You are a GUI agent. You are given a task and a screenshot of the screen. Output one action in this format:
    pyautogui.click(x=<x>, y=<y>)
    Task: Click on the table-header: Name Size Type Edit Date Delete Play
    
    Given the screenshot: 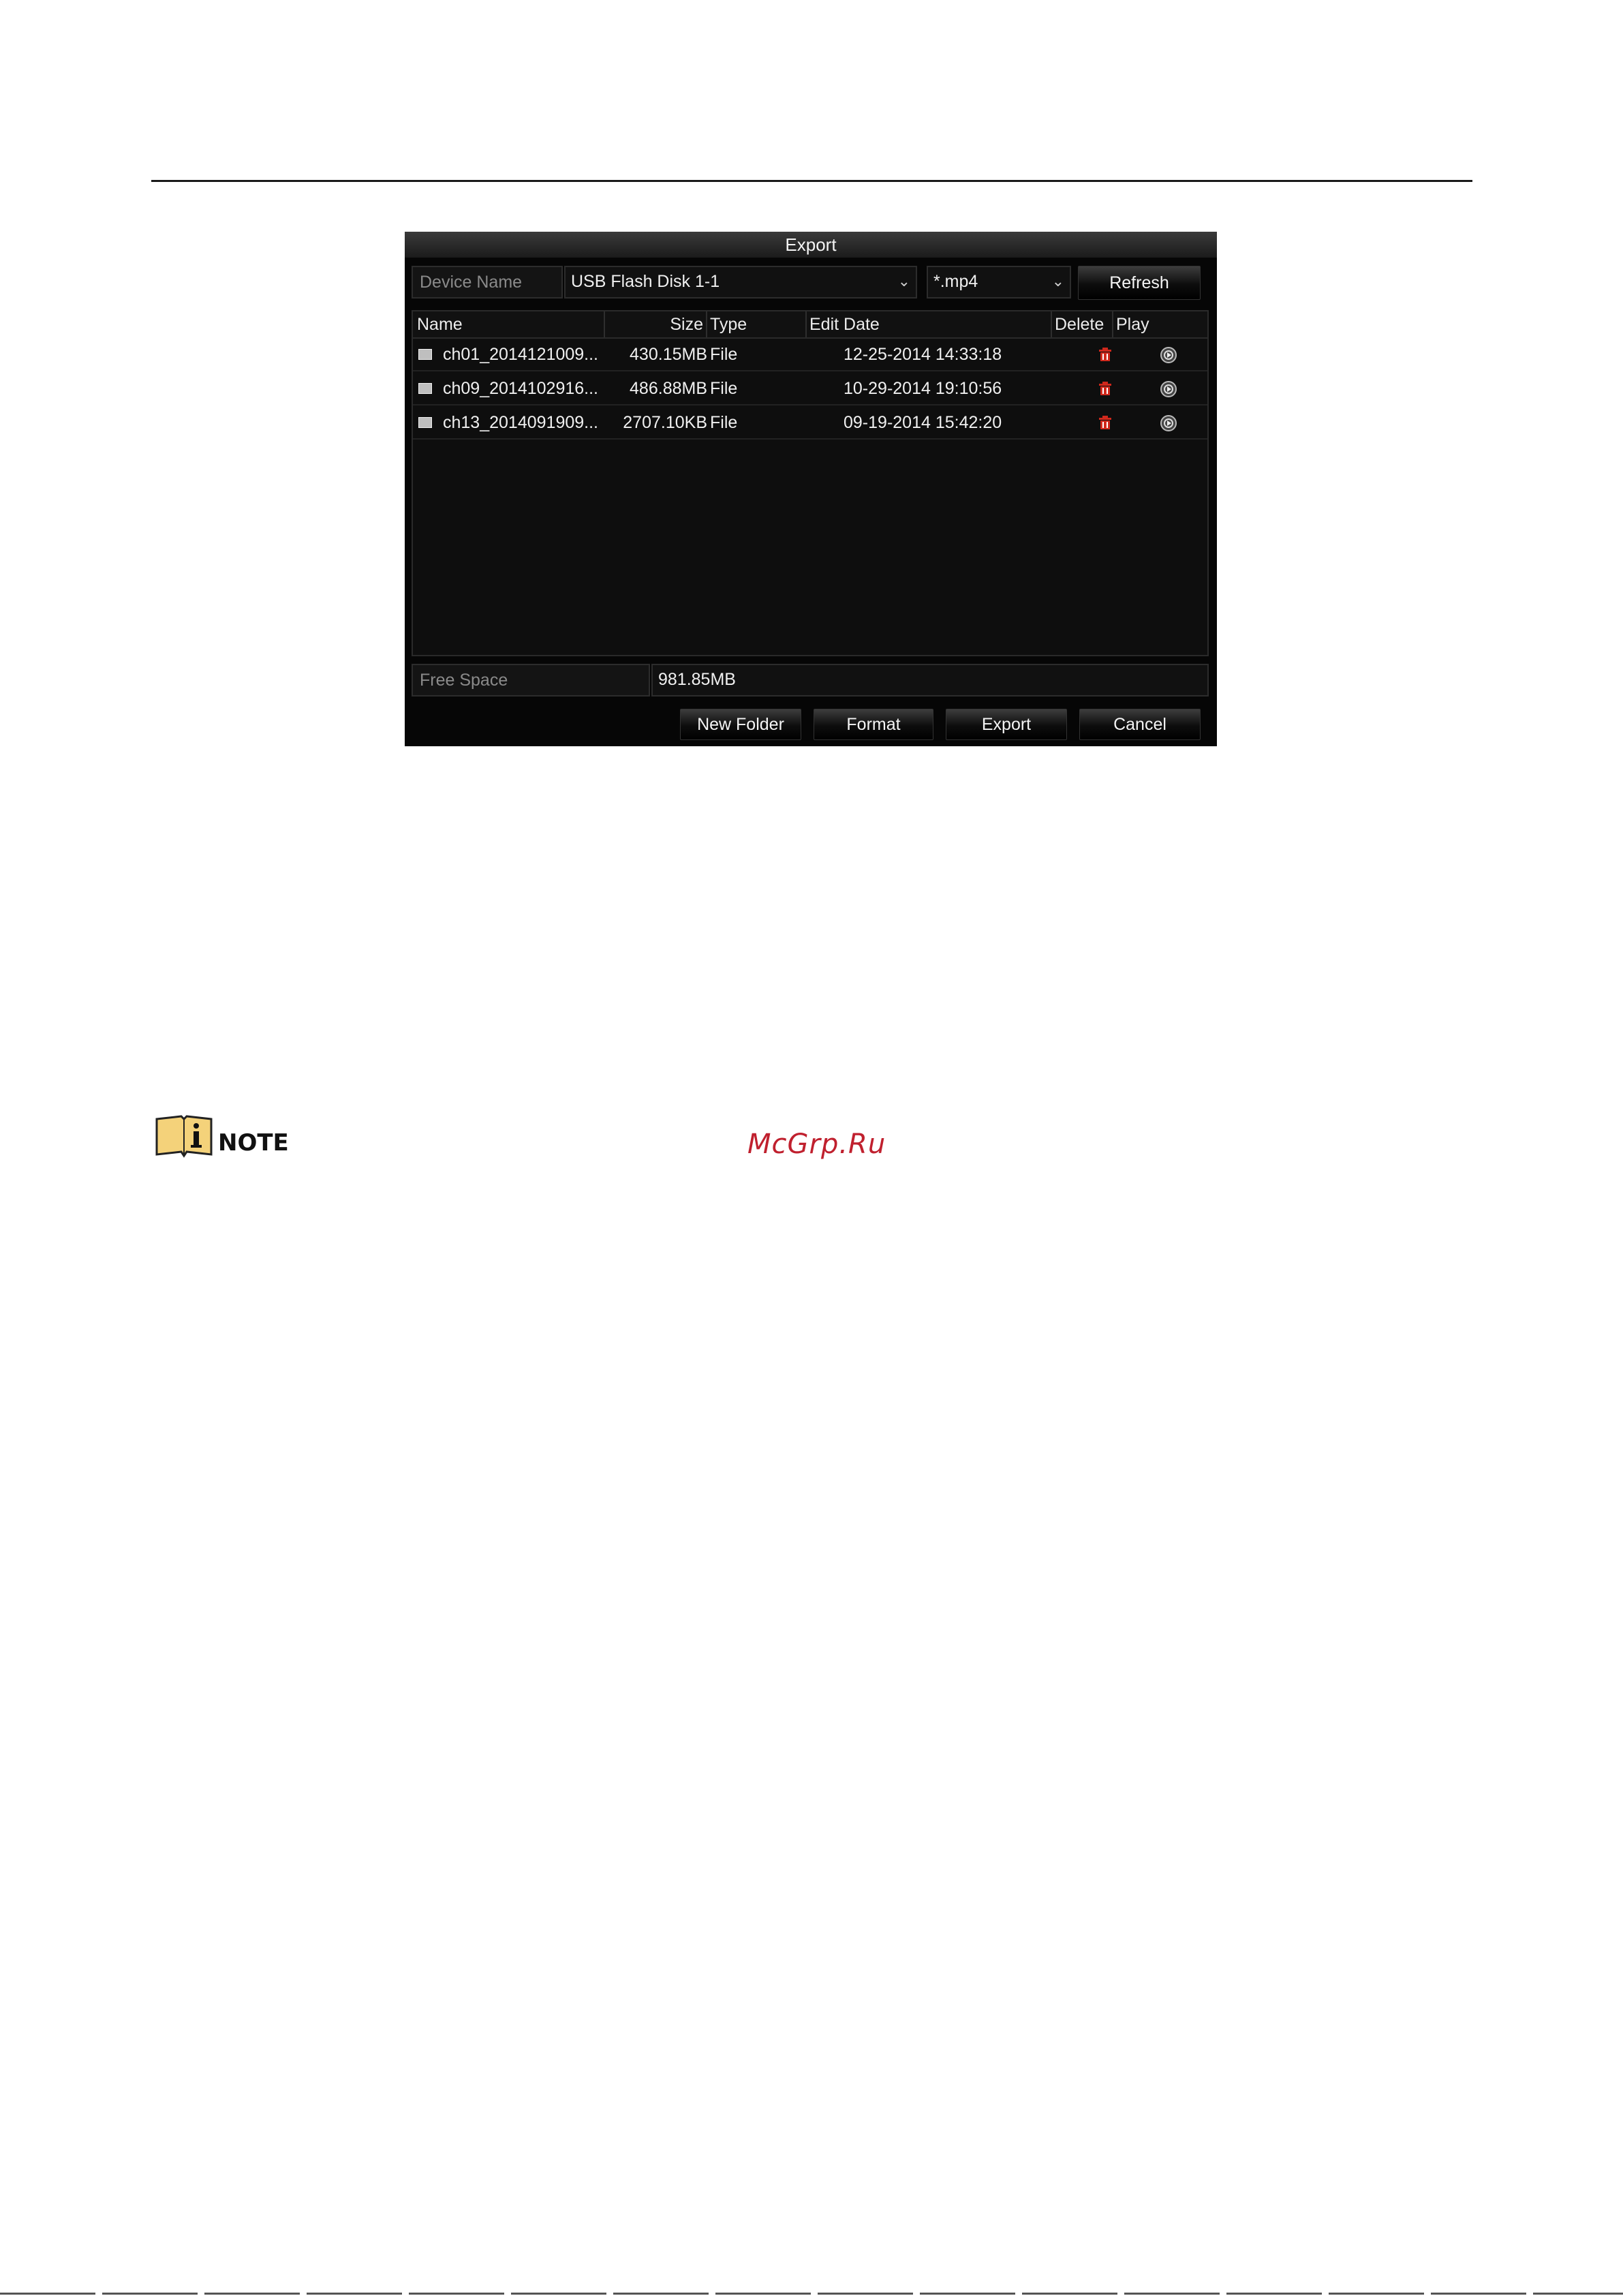 What is the action you would take?
    pyautogui.click(x=810, y=325)
    